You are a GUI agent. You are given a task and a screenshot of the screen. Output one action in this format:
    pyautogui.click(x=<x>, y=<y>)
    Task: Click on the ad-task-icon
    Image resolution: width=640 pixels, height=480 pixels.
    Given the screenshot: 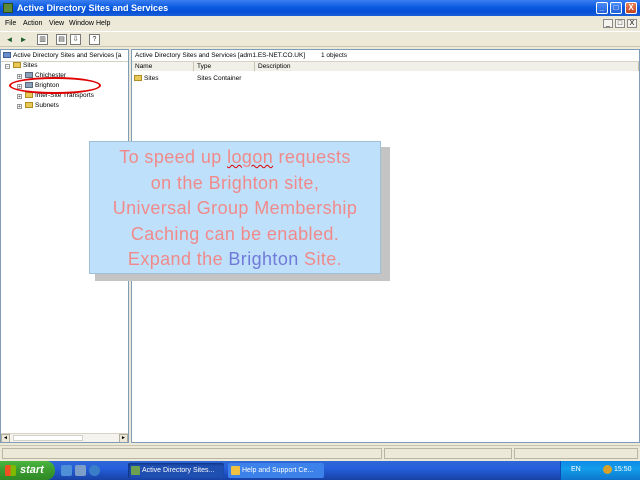 What is the action you would take?
    pyautogui.click(x=135, y=470)
    